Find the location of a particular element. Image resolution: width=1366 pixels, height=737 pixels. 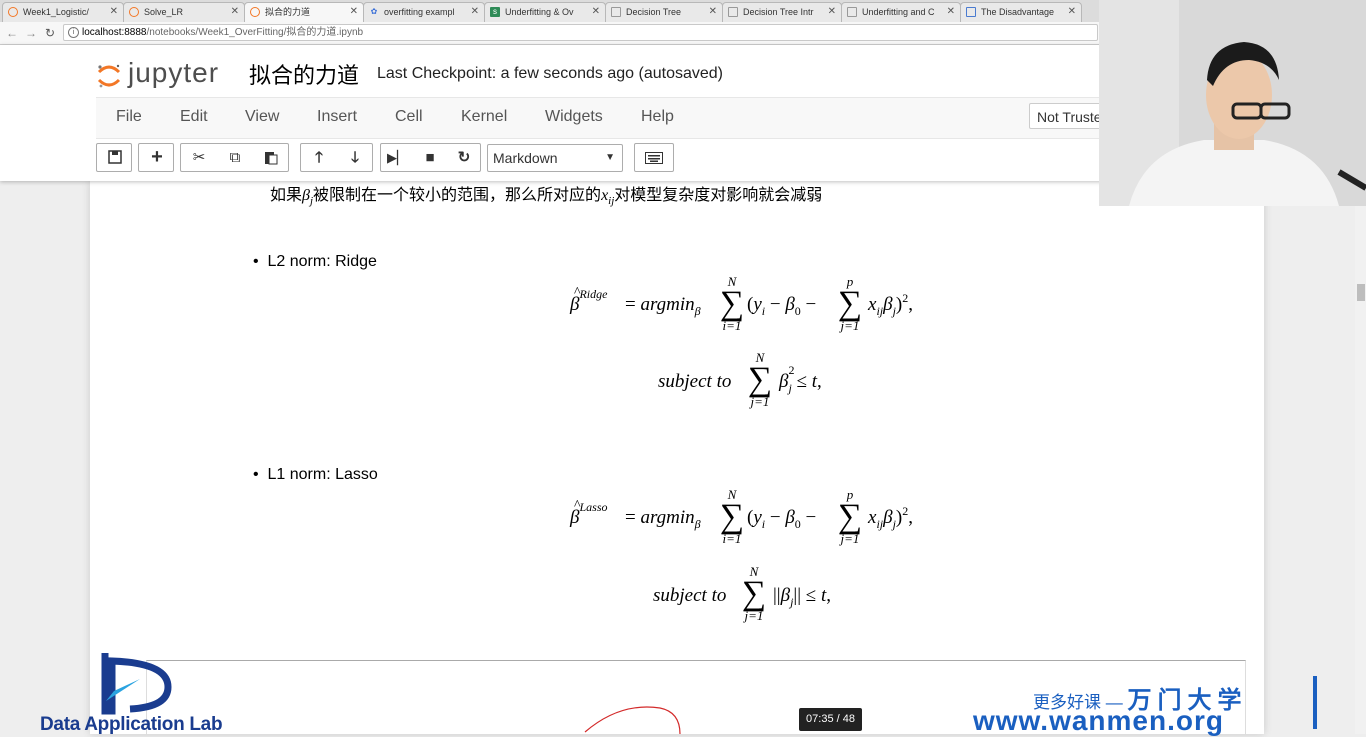

browser-tab-underfitting-overfitting: s Underfitting & Ov ✕ is located at coordinates (545, 12).